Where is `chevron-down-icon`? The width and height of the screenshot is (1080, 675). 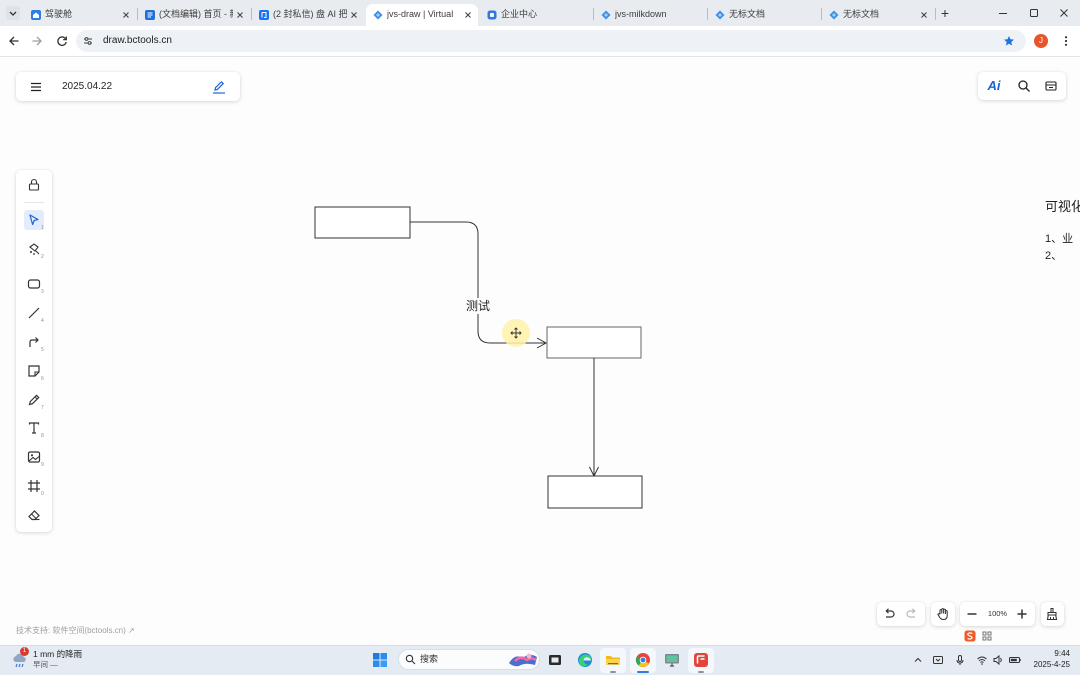
chevron-down-icon is located at coordinates (13, 13).